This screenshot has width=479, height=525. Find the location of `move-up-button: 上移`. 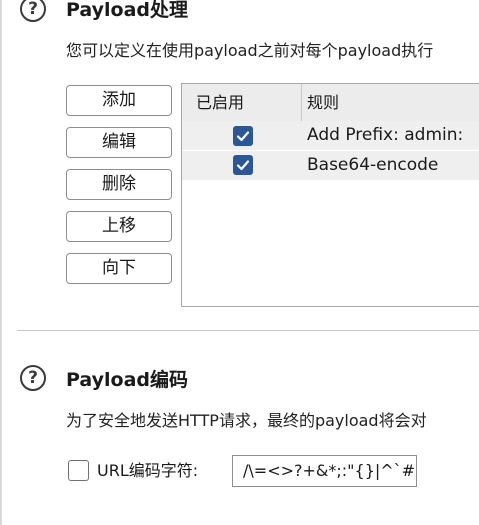

move-up-button: 上移 is located at coordinates (119, 226).